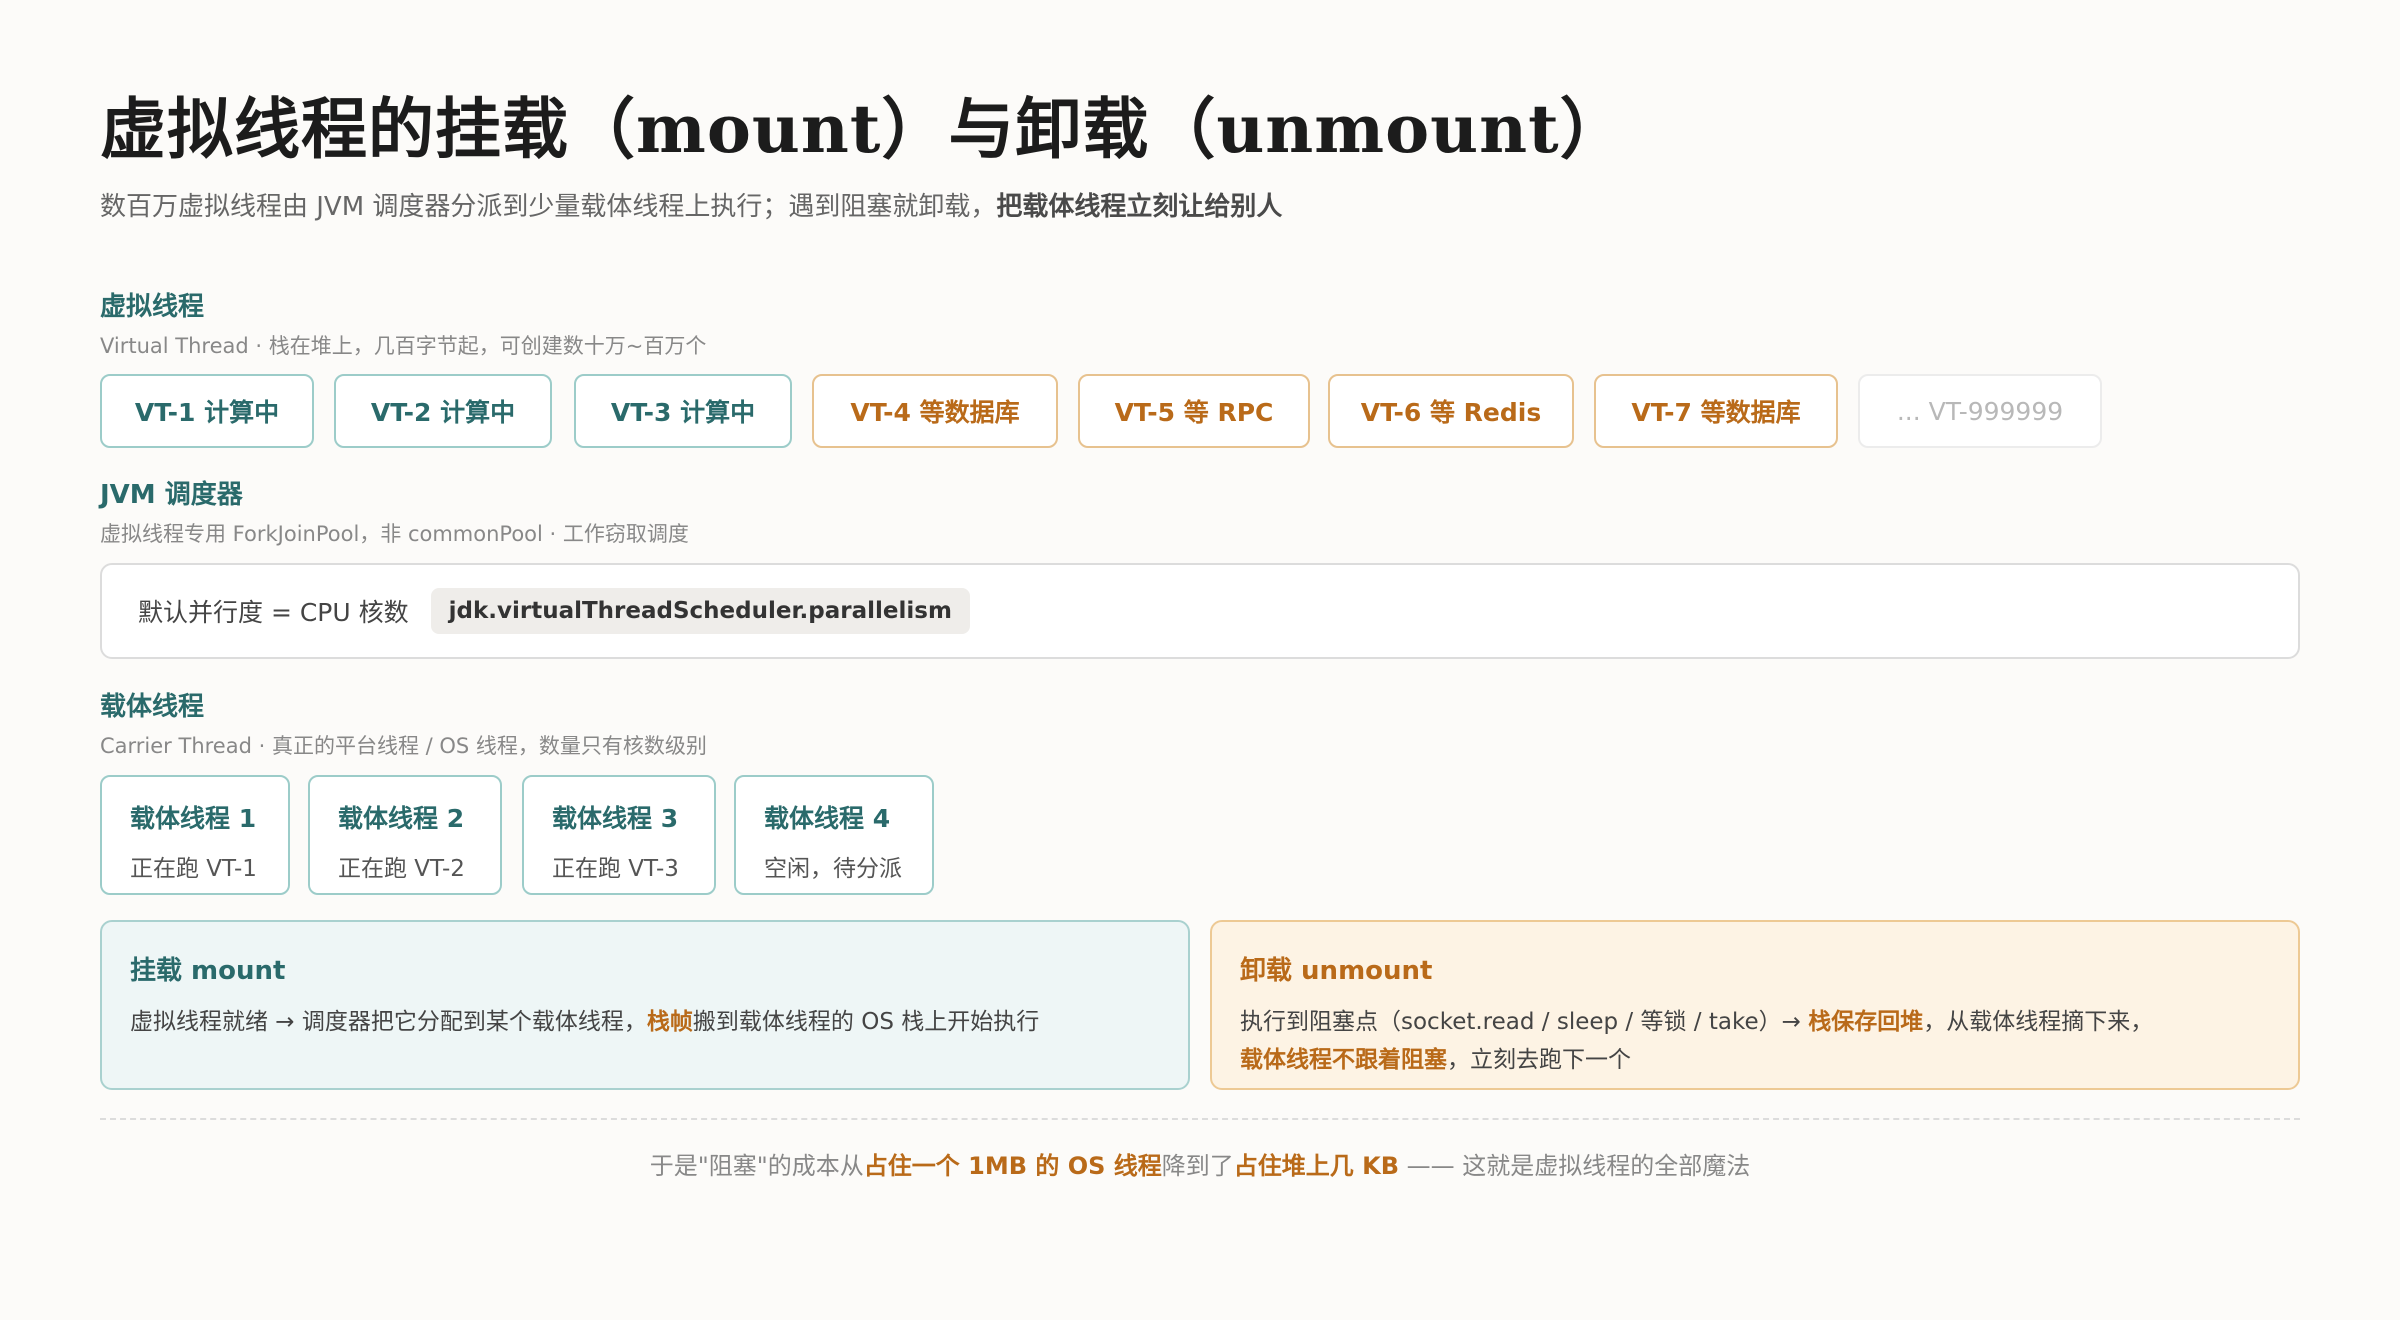 Image resolution: width=2400 pixels, height=1320 pixels. Describe the element at coordinates (615, 869) in the screenshot. I see `carrier-status: 正在跑 VT-3` at that location.